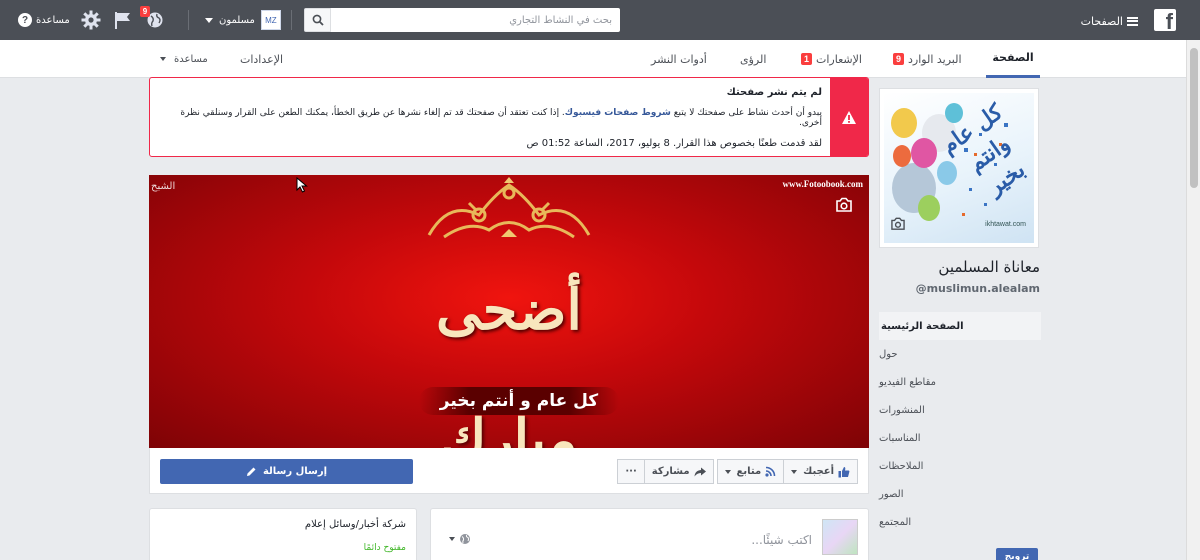 The width and height of the screenshot is (1200, 560). Describe the element at coordinates (960, 410) in the screenshot. I see `sidebar-item-posts: المنشورات` at that location.